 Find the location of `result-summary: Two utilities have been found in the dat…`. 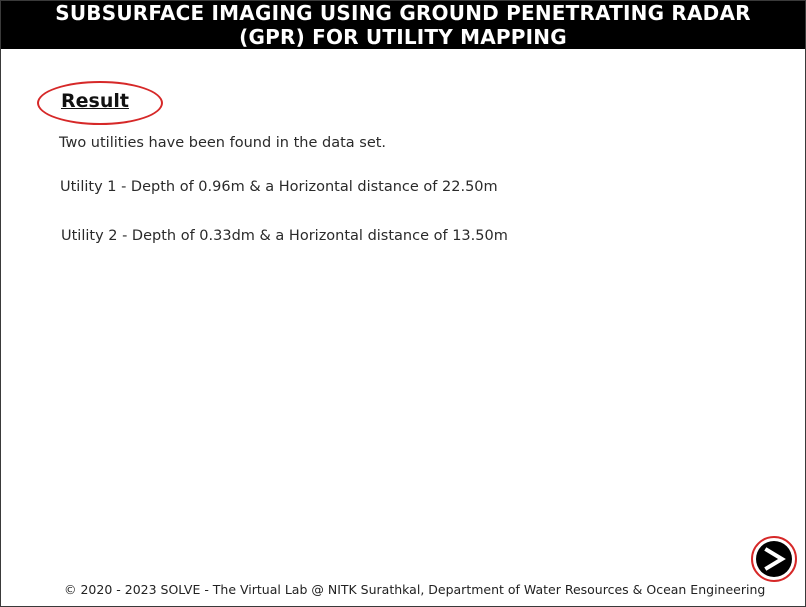

result-summary: Two utilities have been found in the dat… is located at coordinates (223, 143).